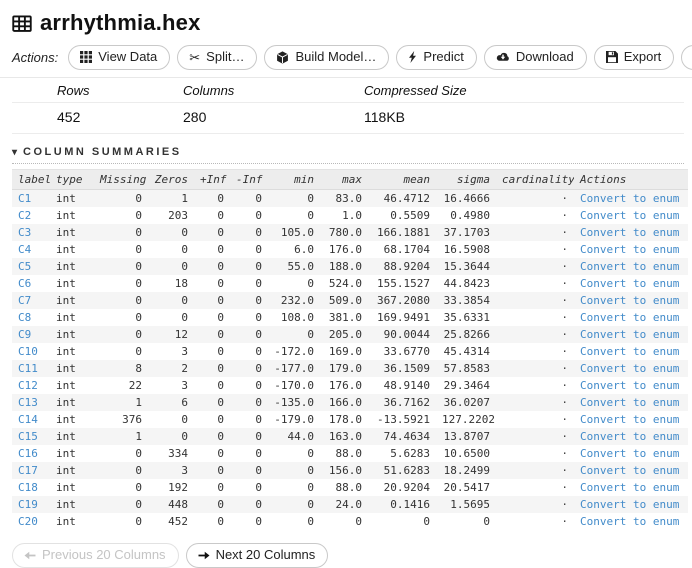  I want to click on previous-columns-button: Previous 20 Columns, so click(95, 555).